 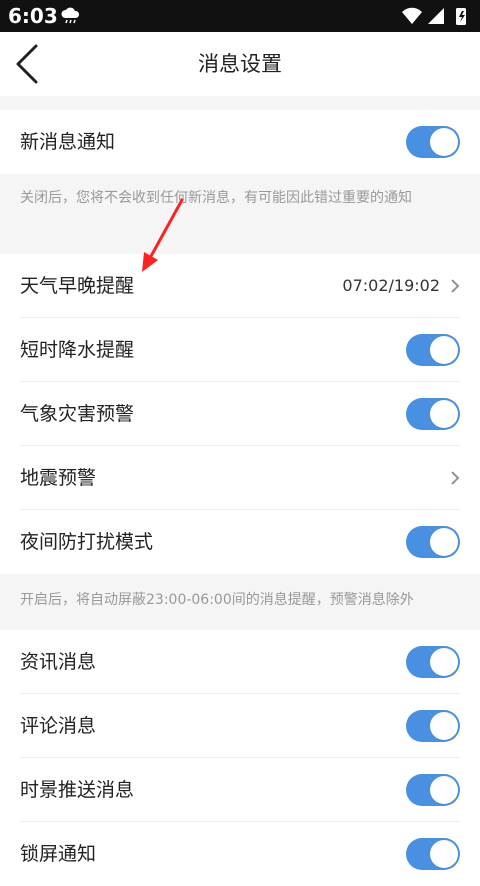 I want to click on row-label: 新消息通知, so click(x=68, y=142).